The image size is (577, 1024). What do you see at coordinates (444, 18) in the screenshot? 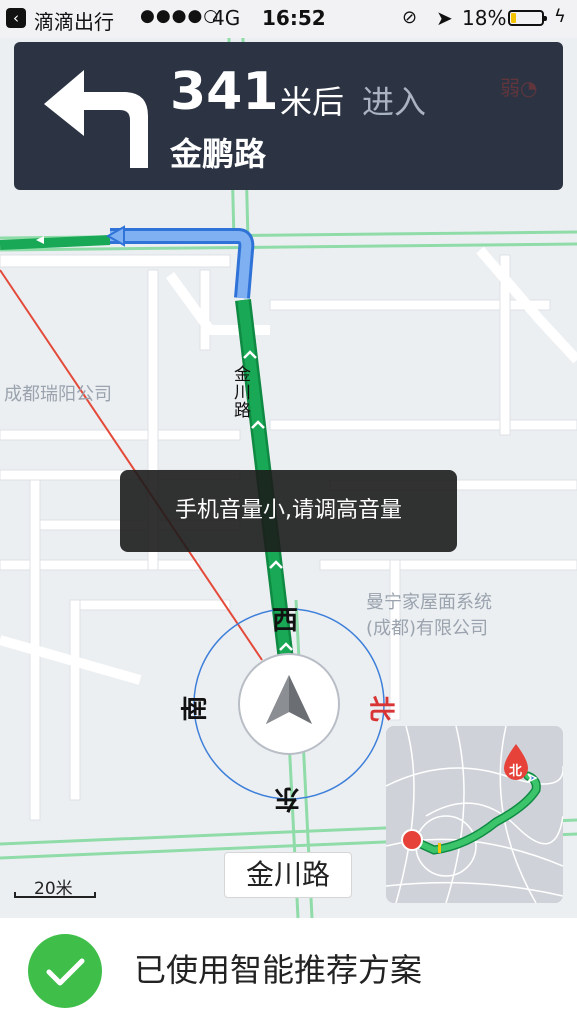
I see `location-arrow-icon: ➤` at bounding box center [444, 18].